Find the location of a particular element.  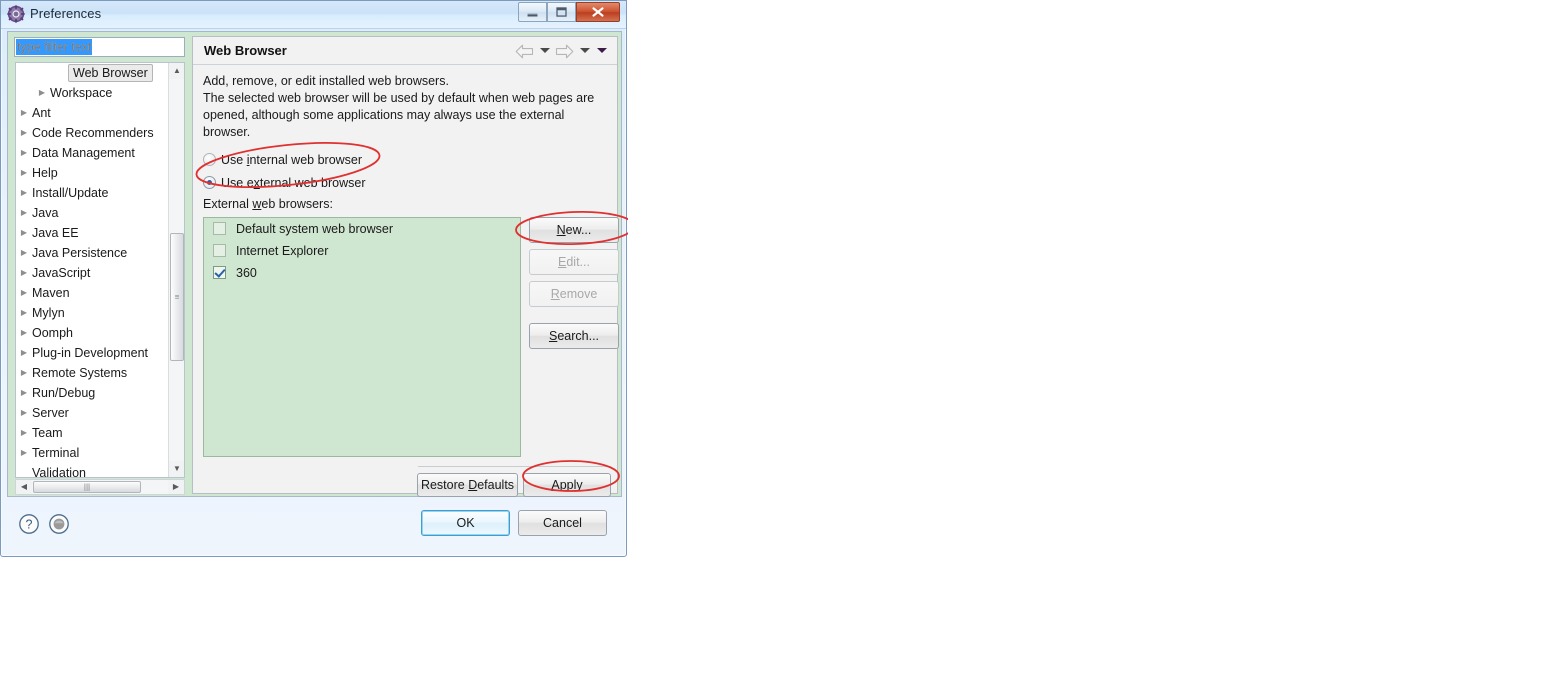

tree-item-label: Team is located at coordinates (47, 433).